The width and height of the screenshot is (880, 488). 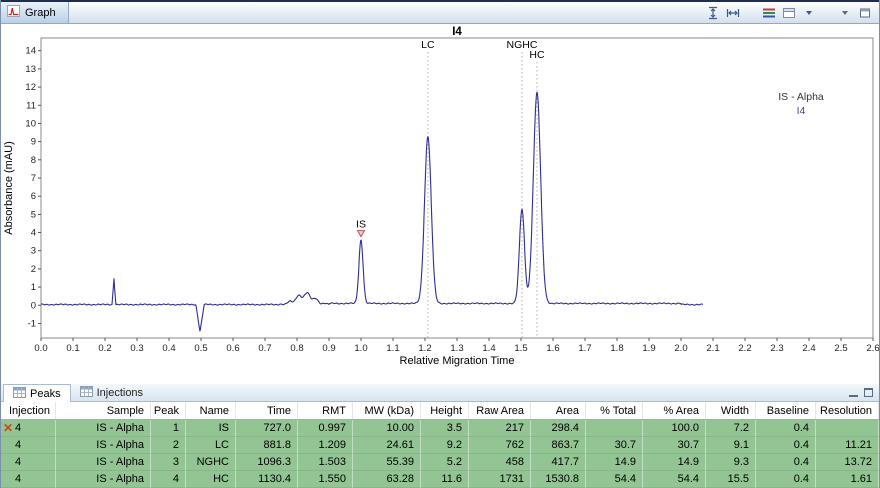 What do you see at coordinates (731, 479) in the screenshot?
I see `table-cell: 15.5` at bounding box center [731, 479].